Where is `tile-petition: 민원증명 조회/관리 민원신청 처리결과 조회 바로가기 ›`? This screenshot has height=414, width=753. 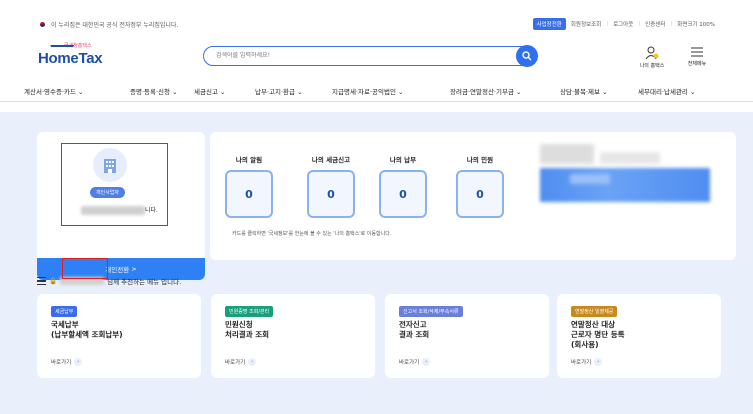 tile-petition: 민원증명 조회/관리 민원신청 처리결과 조회 바로가기 › is located at coordinates (293, 336).